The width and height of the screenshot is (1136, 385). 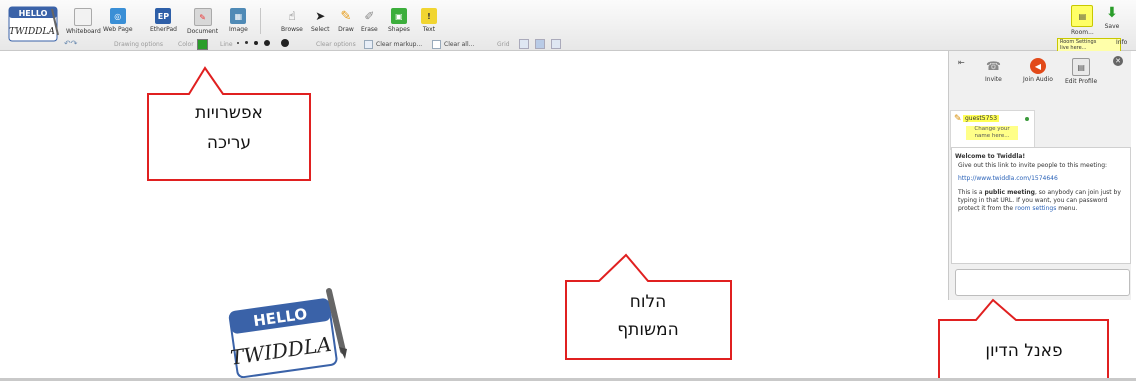 What do you see at coordinates (346, 29) in the screenshot?
I see `draw-label: Draw` at bounding box center [346, 29].